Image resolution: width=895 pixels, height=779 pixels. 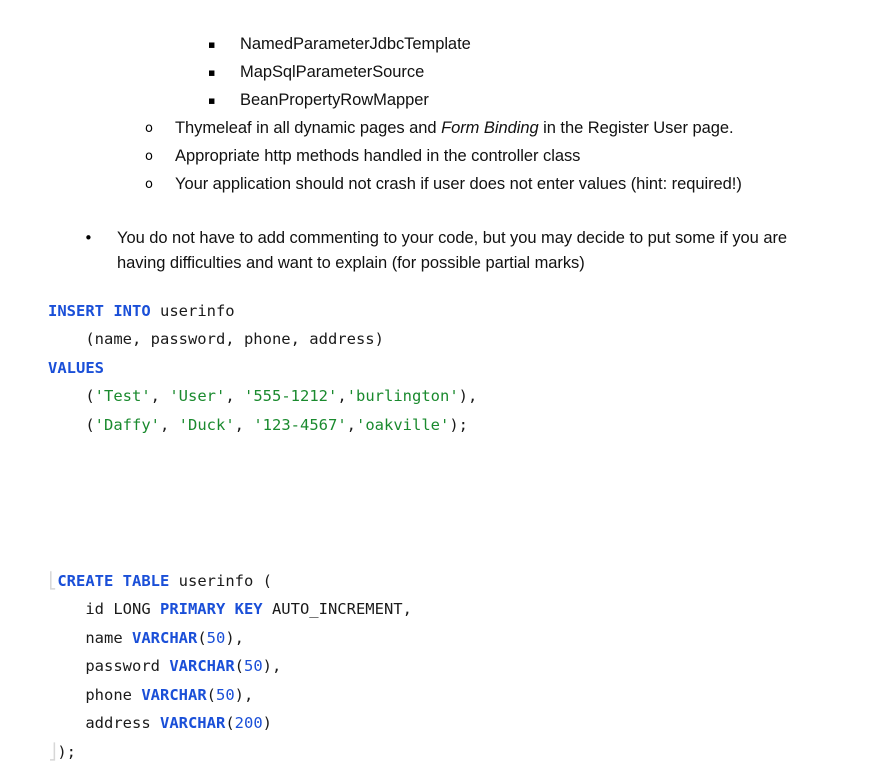 I want to click on code-token-kw: CREATE TABLE, so click(x=113, y=580).